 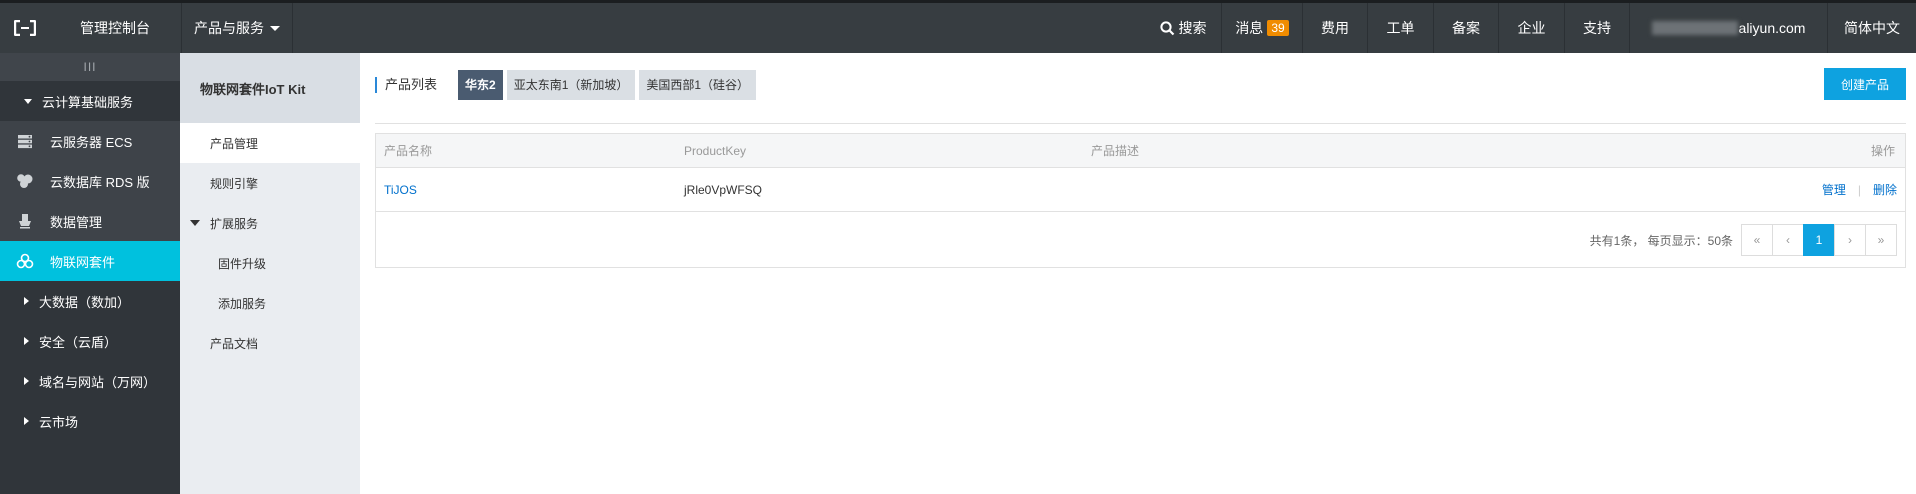 I want to click on sidebar-item-label: 物联网套件, so click(x=83, y=262).